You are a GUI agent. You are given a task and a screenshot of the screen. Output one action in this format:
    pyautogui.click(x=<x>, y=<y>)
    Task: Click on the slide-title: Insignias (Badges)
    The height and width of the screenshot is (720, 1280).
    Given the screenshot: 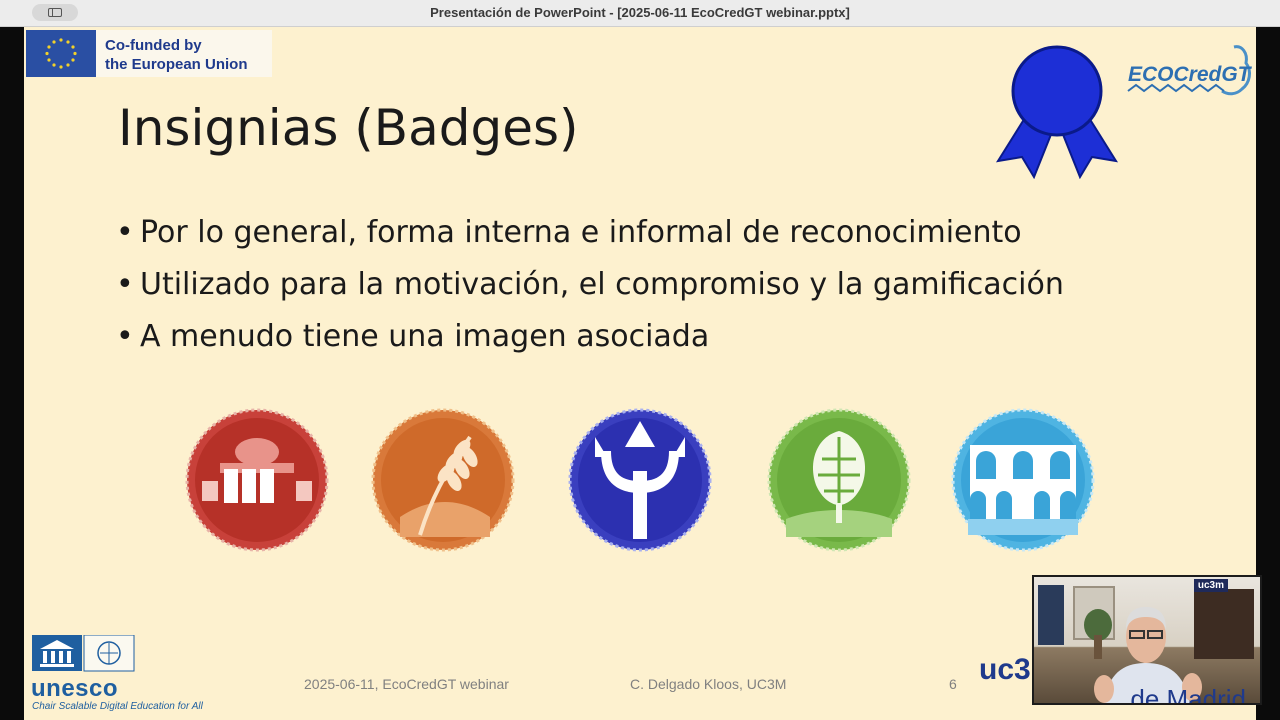 What is the action you would take?
    pyautogui.click(x=348, y=128)
    